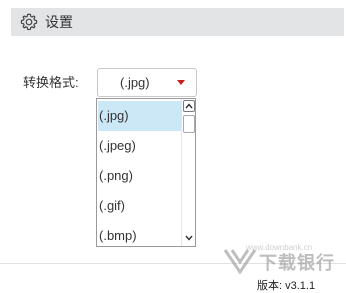 The image size is (346, 293). What do you see at coordinates (29, 22) in the screenshot?
I see `gear-icon` at bounding box center [29, 22].